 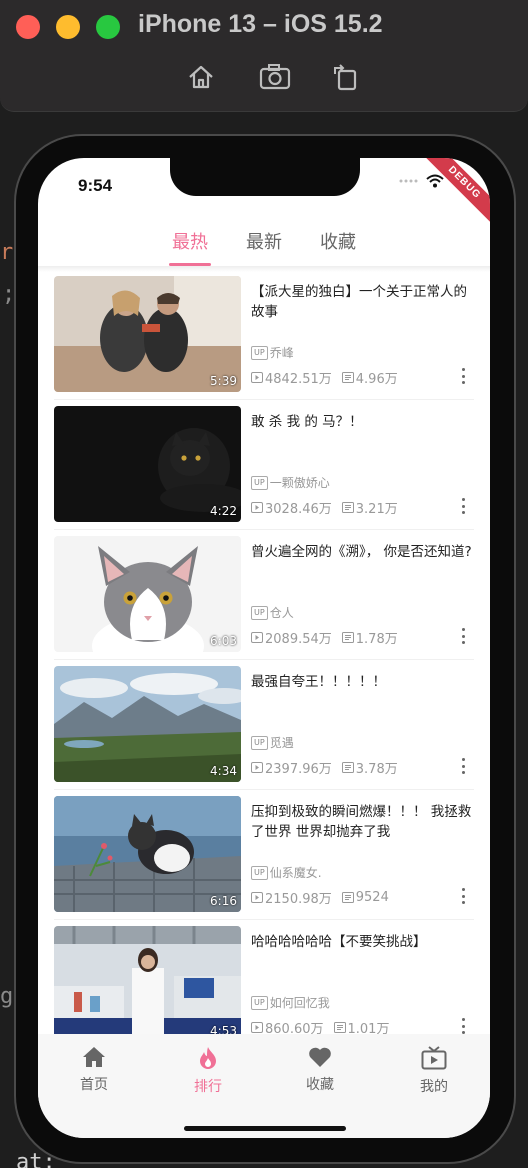 What do you see at coordinates (364, 302) in the screenshot?
I see `video-title: 【派大星的独白】一个关于正常人的故事` at bounding box center [364, 302].